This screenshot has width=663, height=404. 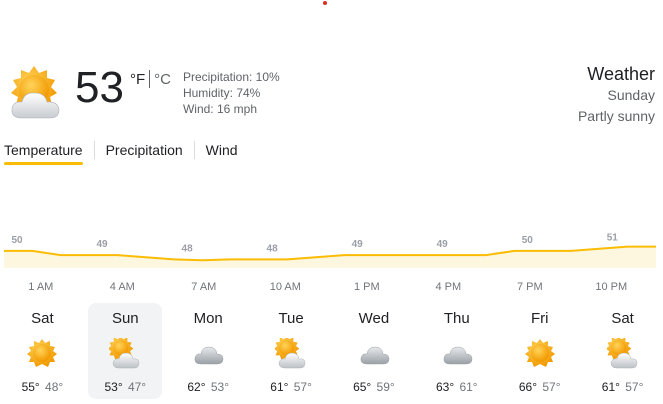 I want to click on celsius-toggle: °C, so click(x=162, y=79).